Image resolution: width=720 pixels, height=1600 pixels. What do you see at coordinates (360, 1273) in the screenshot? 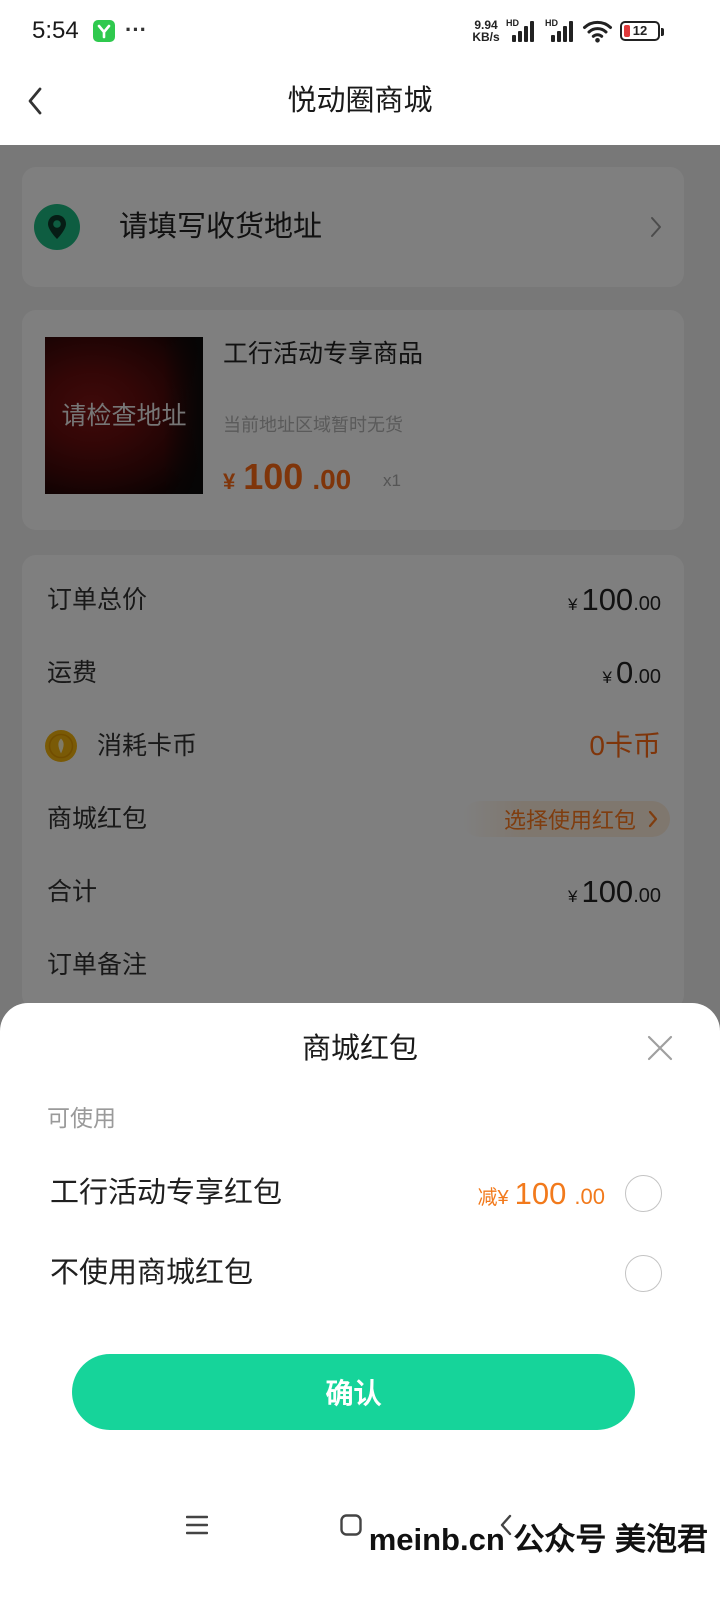
I see `no-red-packet-option: 不使用商城红包` at bounding box center [360, 1273].